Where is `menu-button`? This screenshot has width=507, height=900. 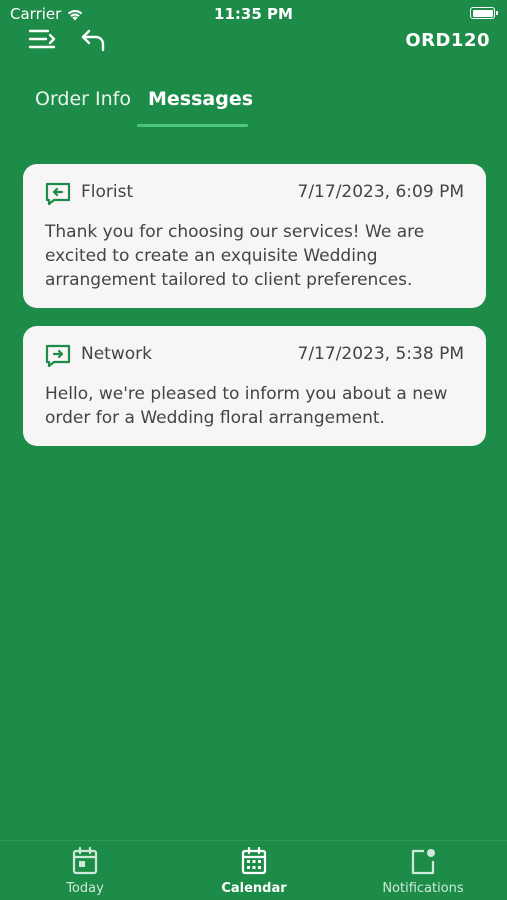
menu-button is located at coordinates (43, 40).